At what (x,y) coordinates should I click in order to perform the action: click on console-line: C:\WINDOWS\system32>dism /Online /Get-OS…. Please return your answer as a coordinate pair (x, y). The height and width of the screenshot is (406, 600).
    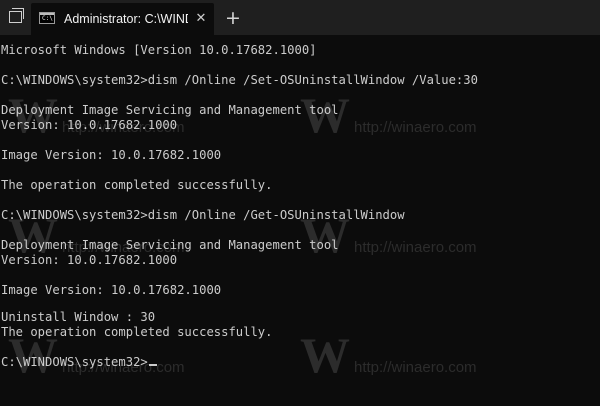
    Looking at the image, I should click on (203, 215).